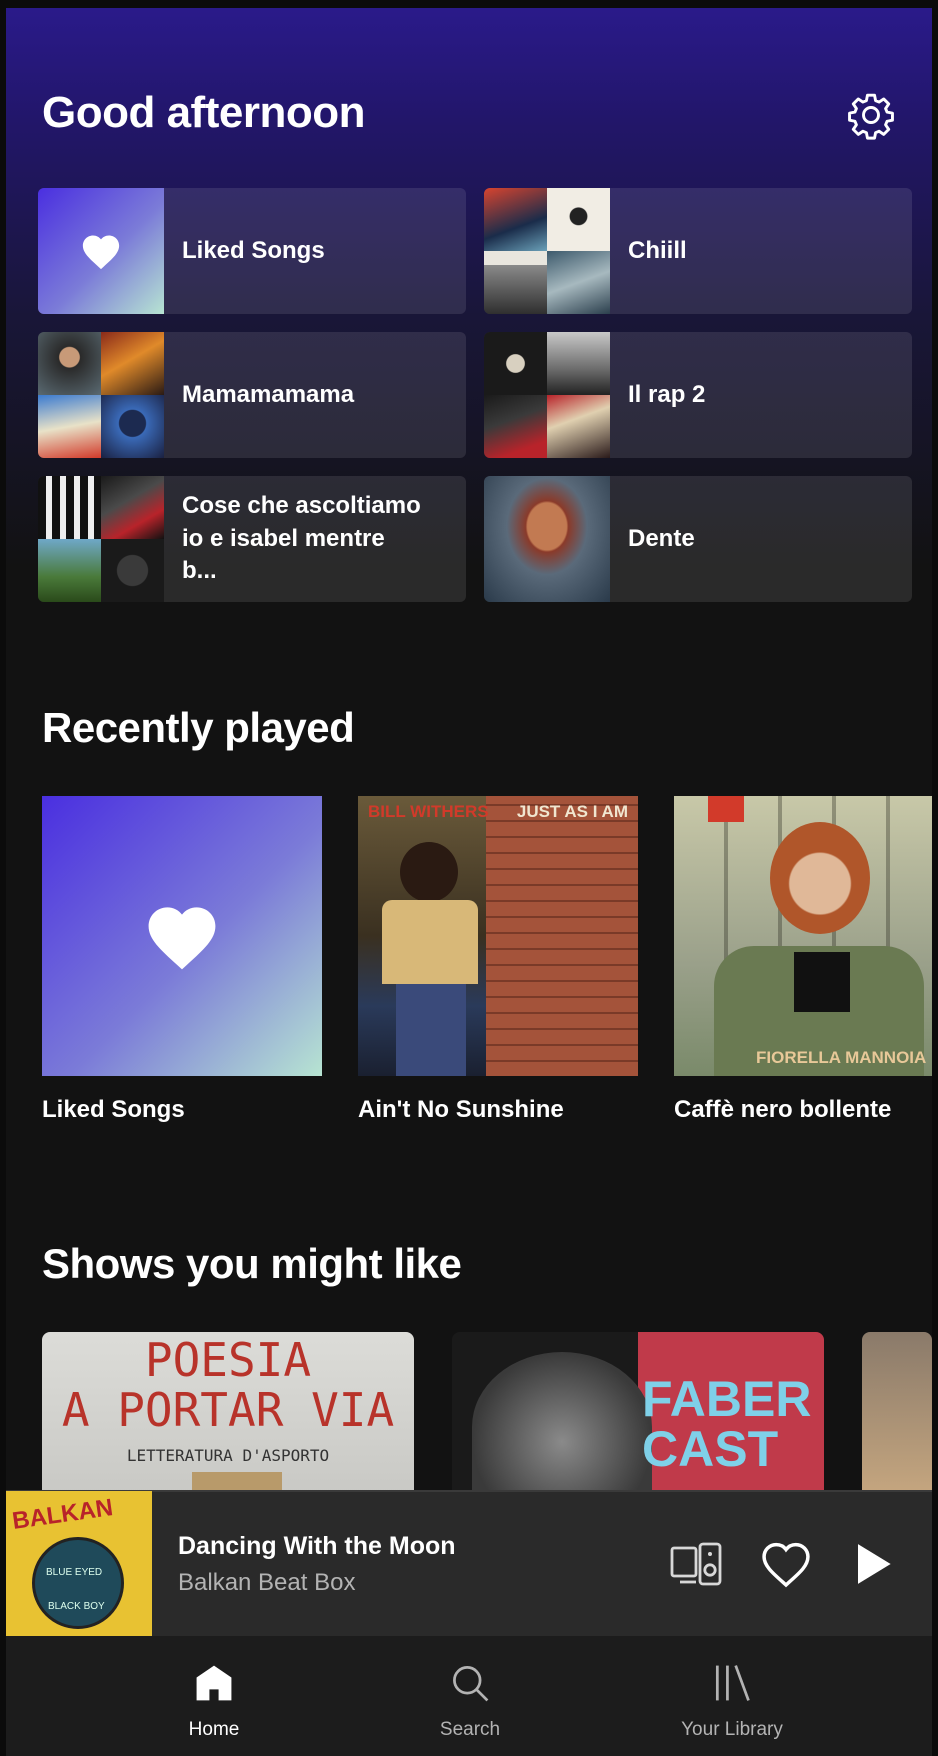  I want to click on play-icon, so click(872, 1564).